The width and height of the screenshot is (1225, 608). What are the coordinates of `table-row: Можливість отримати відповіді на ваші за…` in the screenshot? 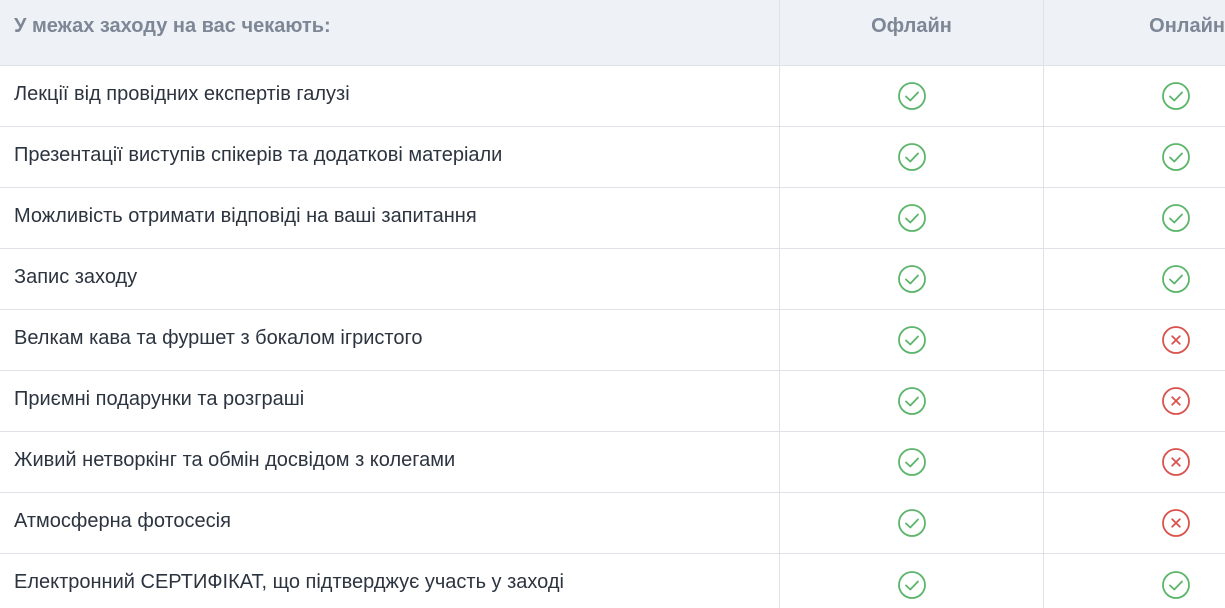 It's located at (612, 218).